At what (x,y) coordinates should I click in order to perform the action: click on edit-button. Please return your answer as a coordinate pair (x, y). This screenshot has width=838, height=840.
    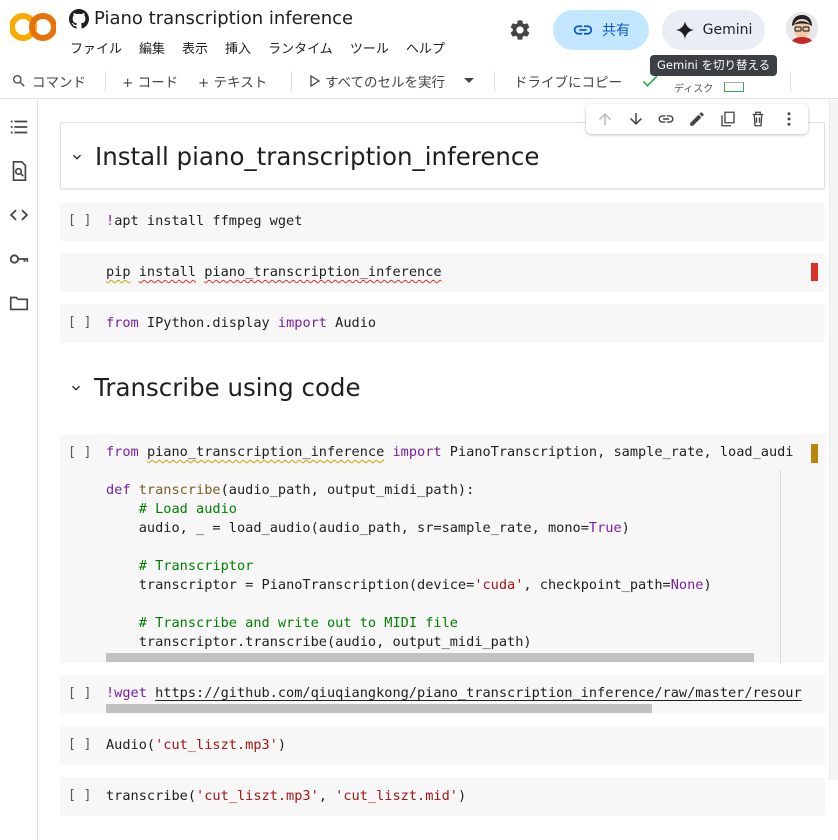
    Looking at the image, I should click on (697, 119).